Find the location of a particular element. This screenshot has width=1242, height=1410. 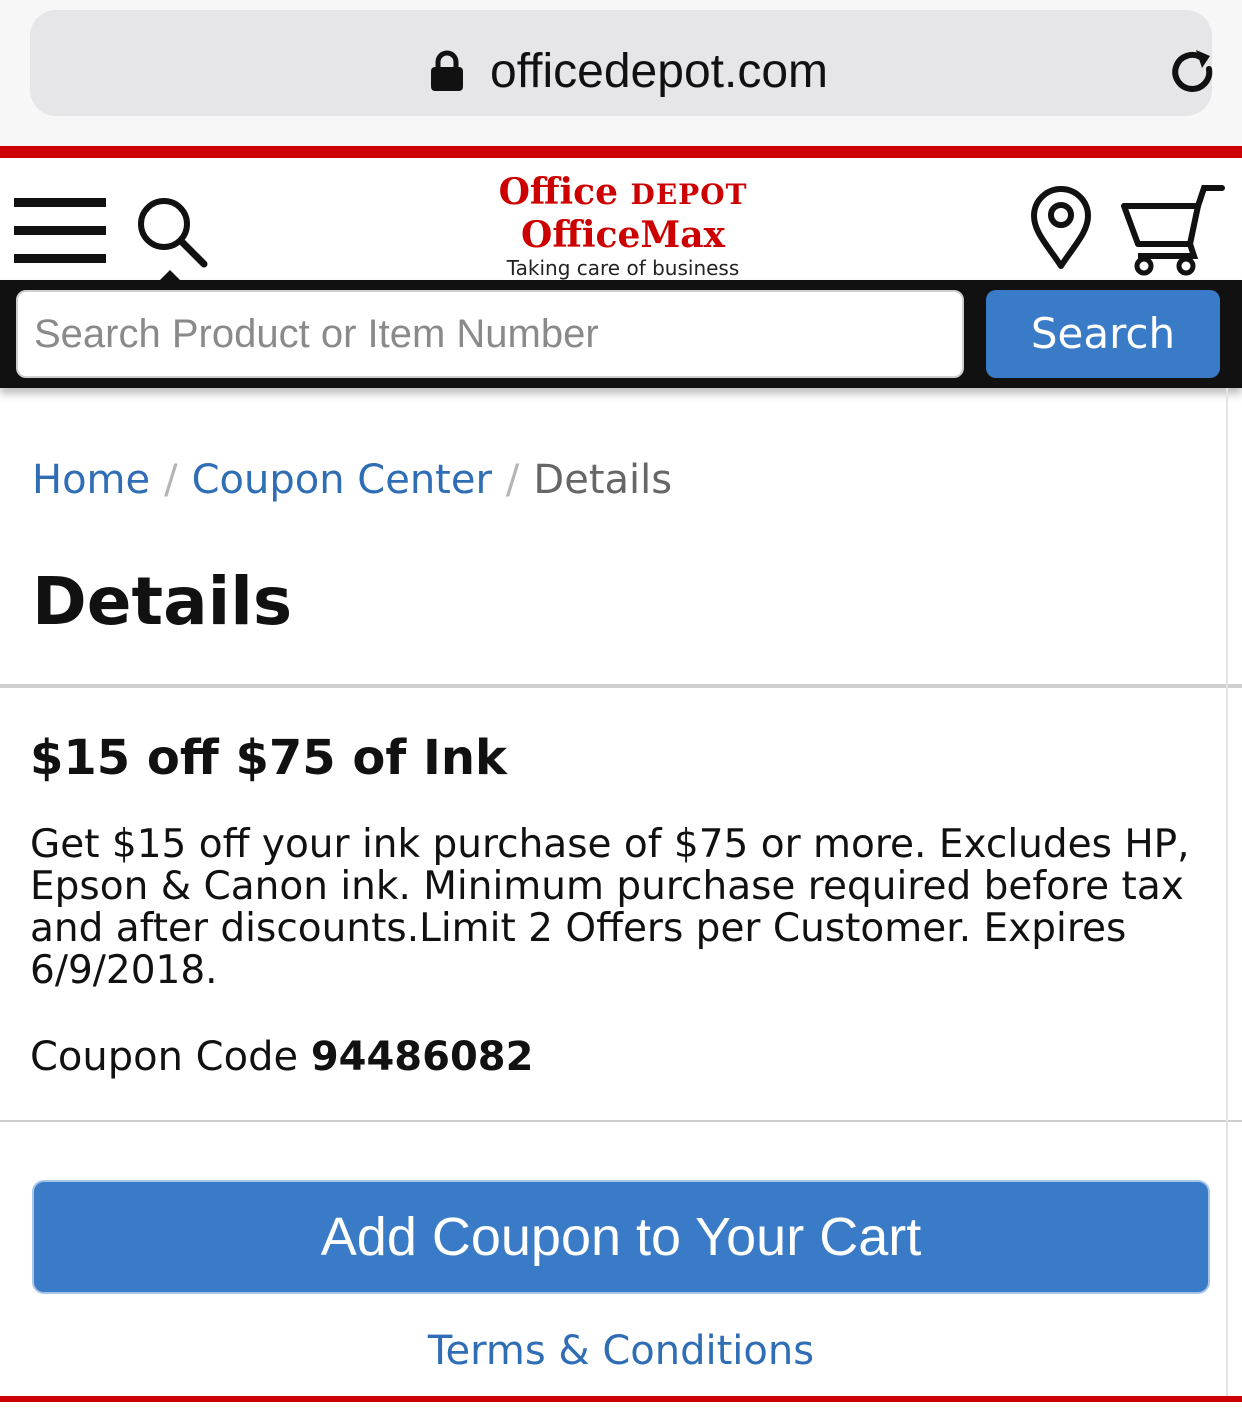

browser-chrome: officedepot.com is located at coordinates (621, 73).